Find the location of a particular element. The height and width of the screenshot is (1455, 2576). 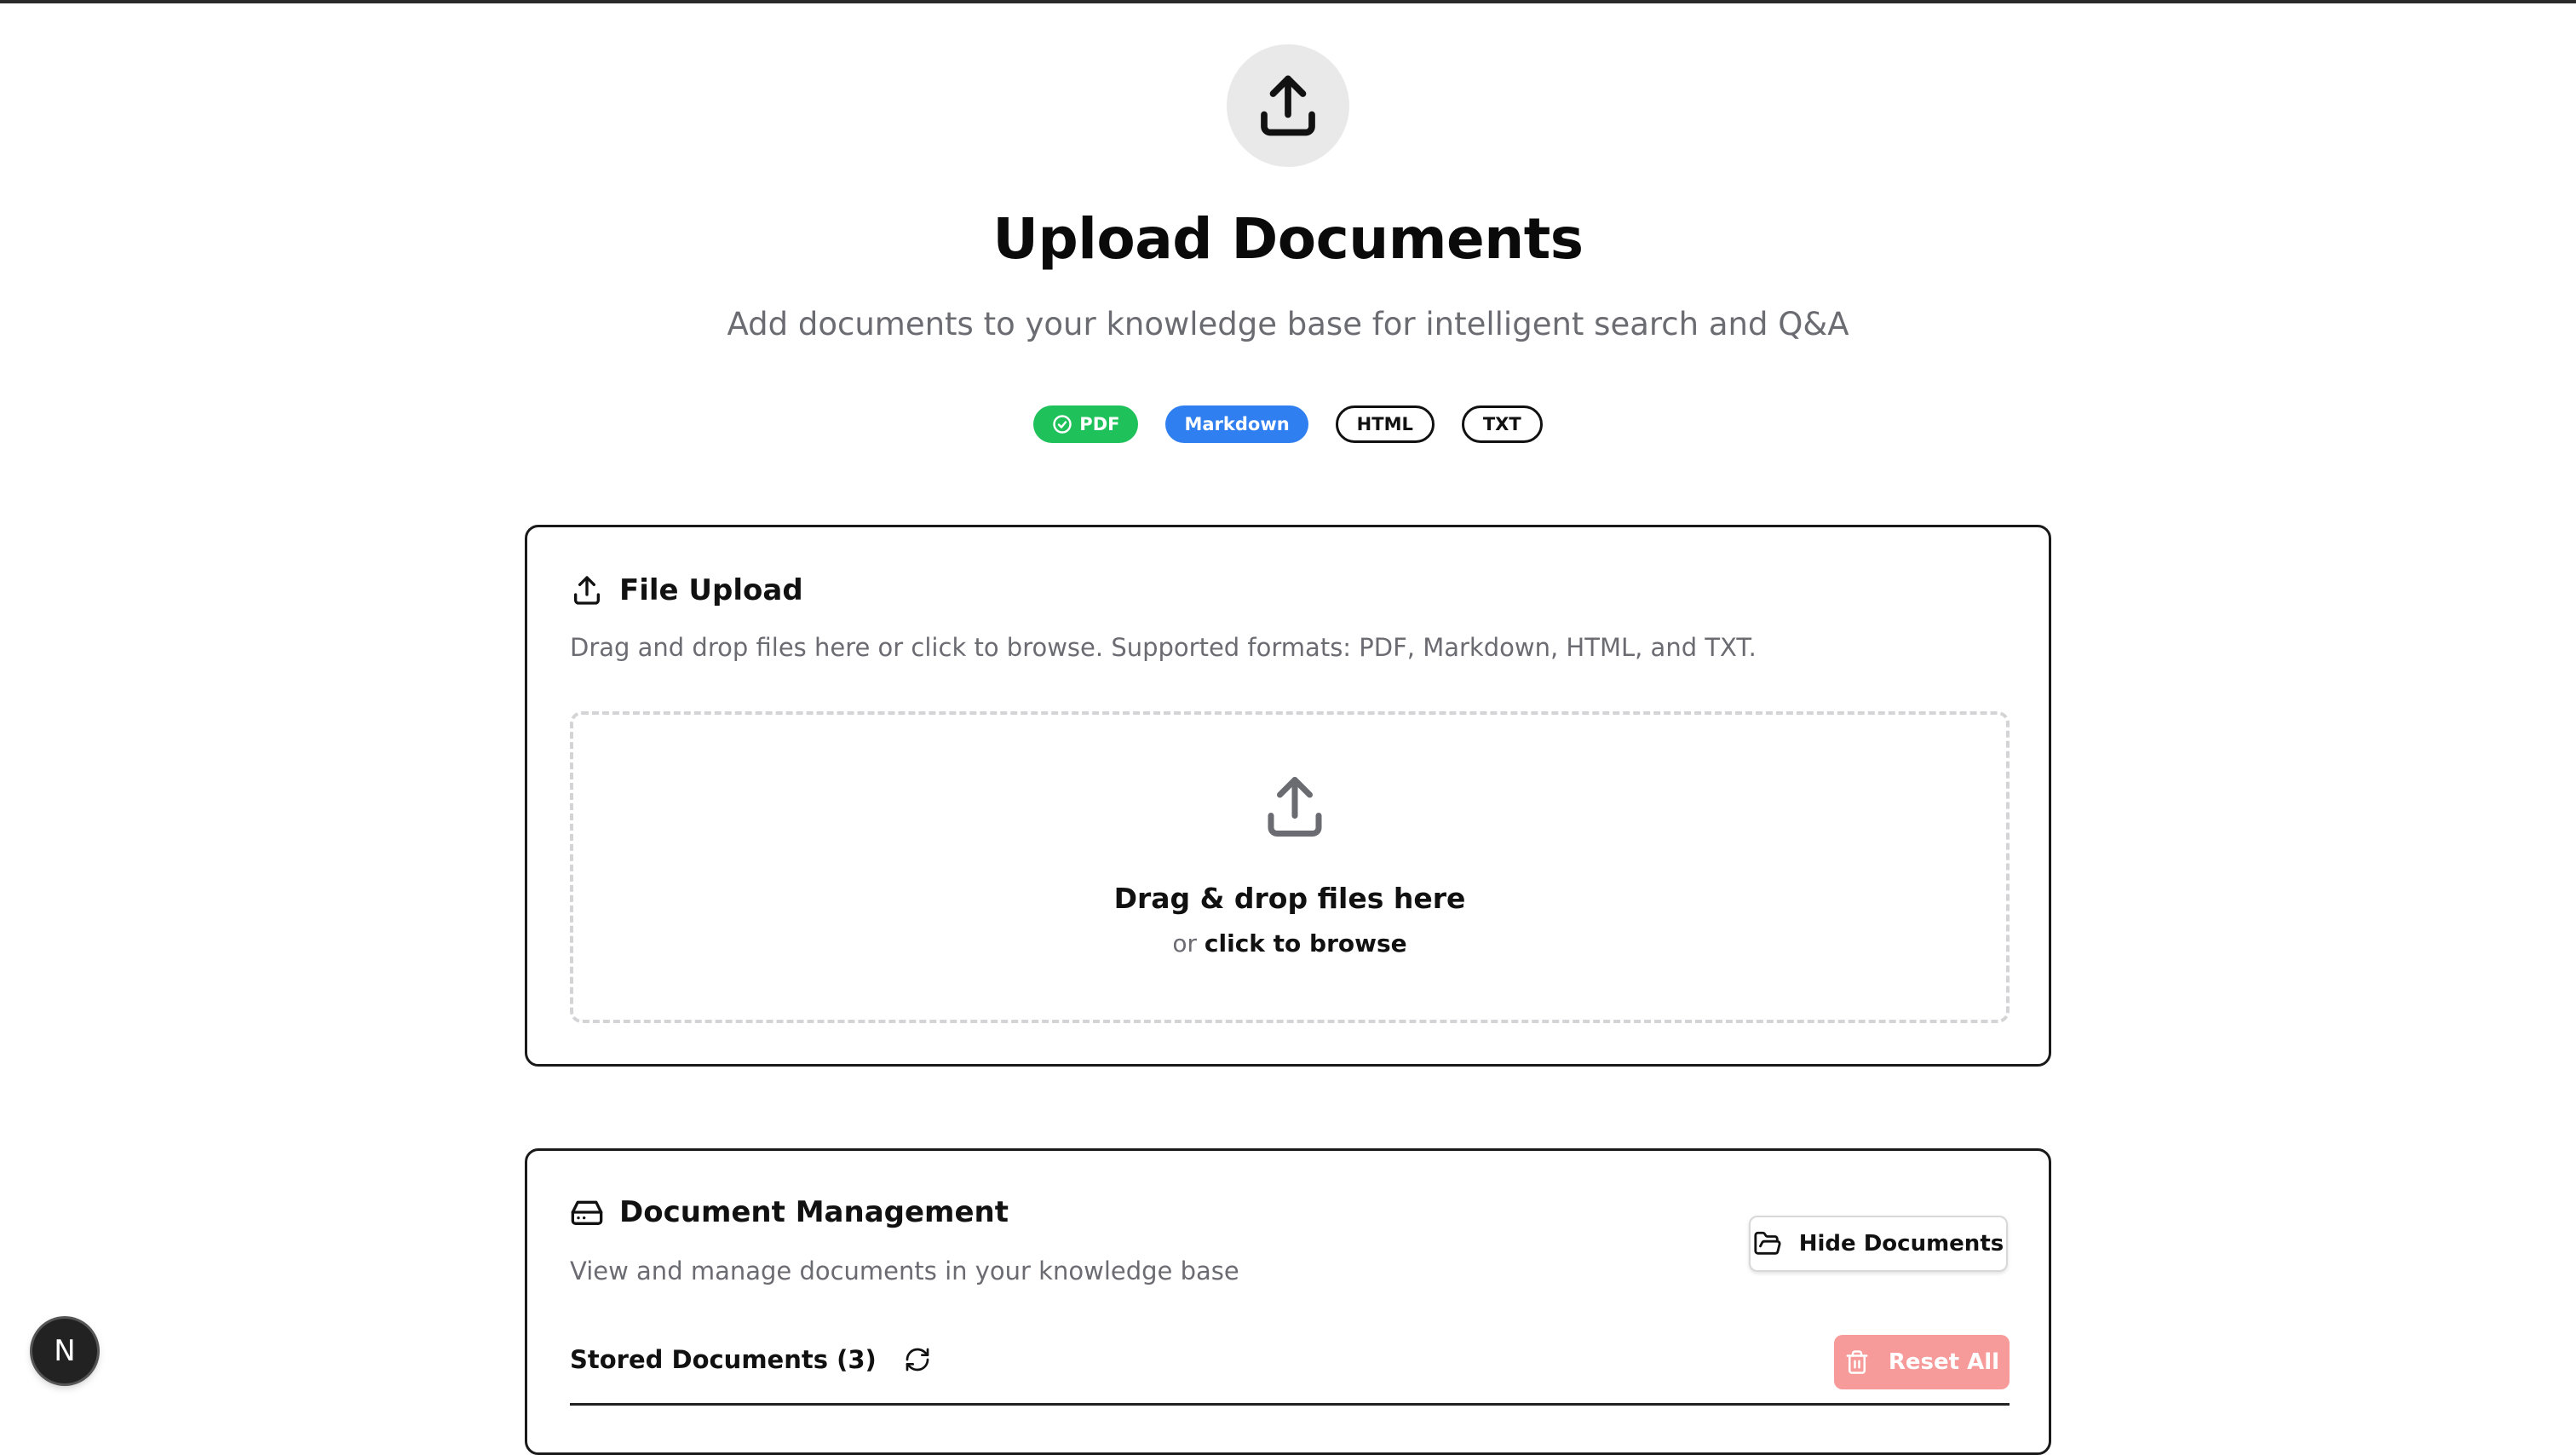

format-badge-label: PDF is located at coordinates (1100, 424).